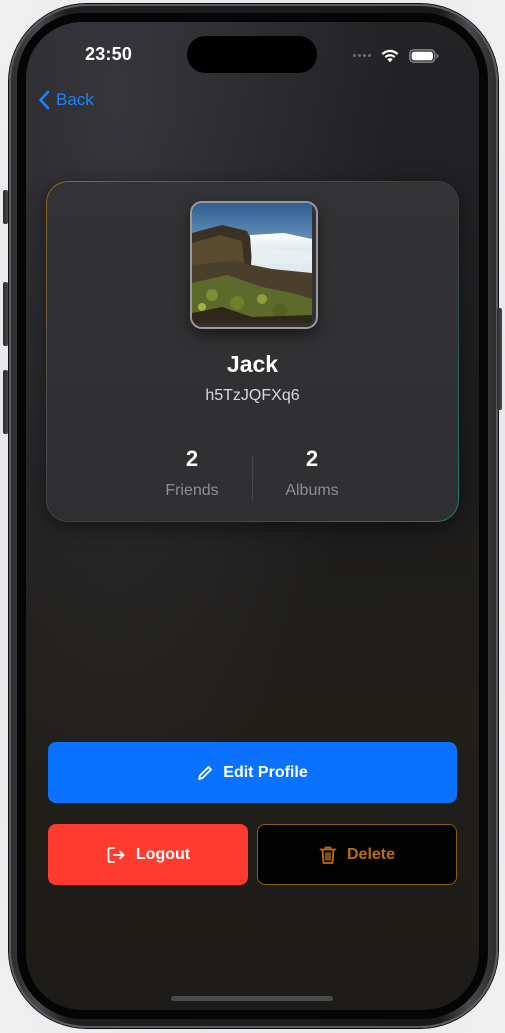  I want to click on back-button-label: Back, so click(75, 99).